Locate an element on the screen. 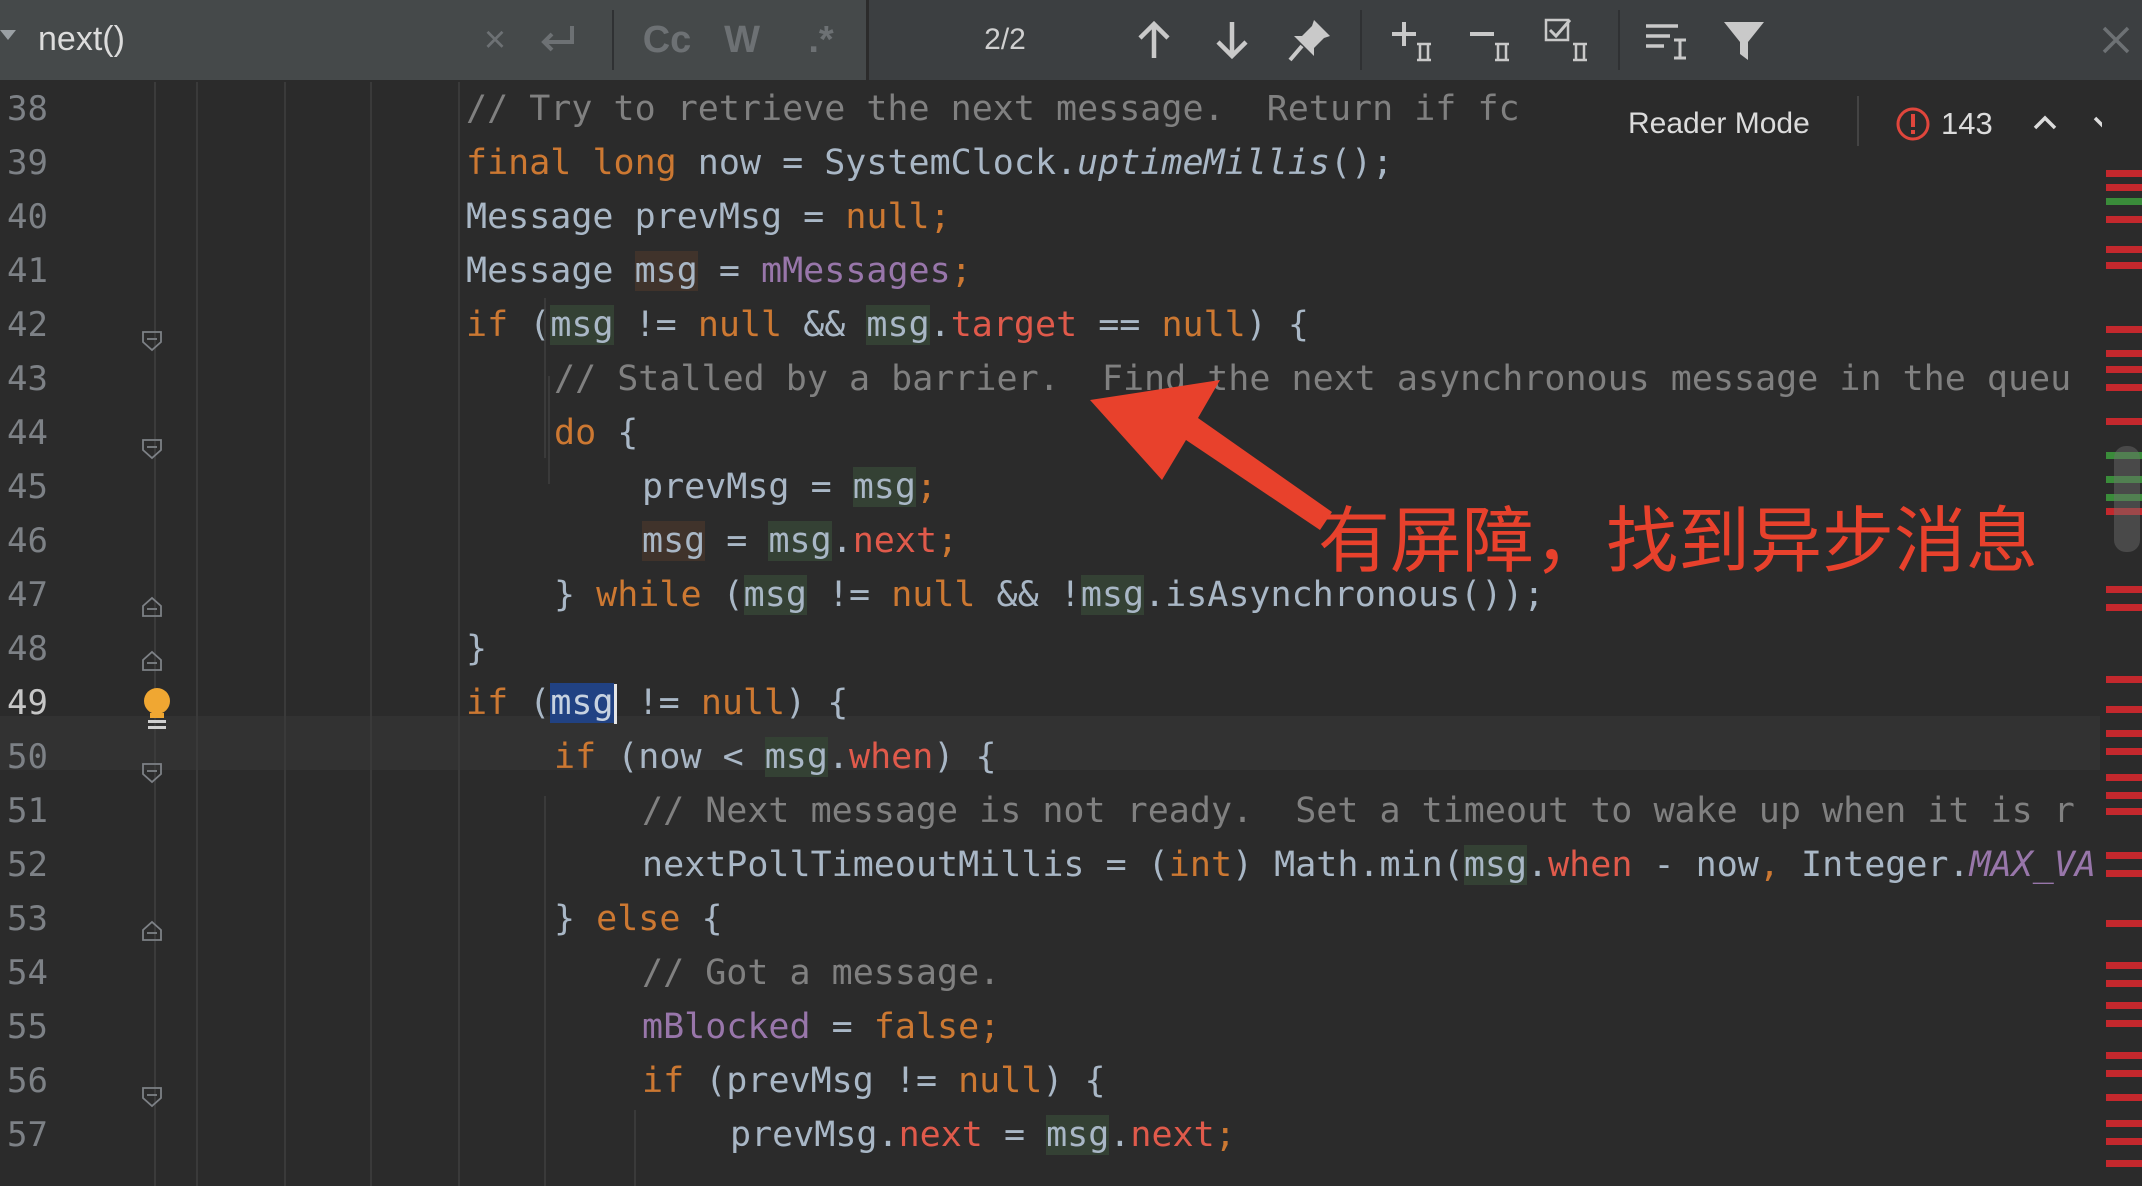 The height and width of the screenshot is (1186, 2142). code-text: prevMsg = msg; is located at coordinates (789, 487).